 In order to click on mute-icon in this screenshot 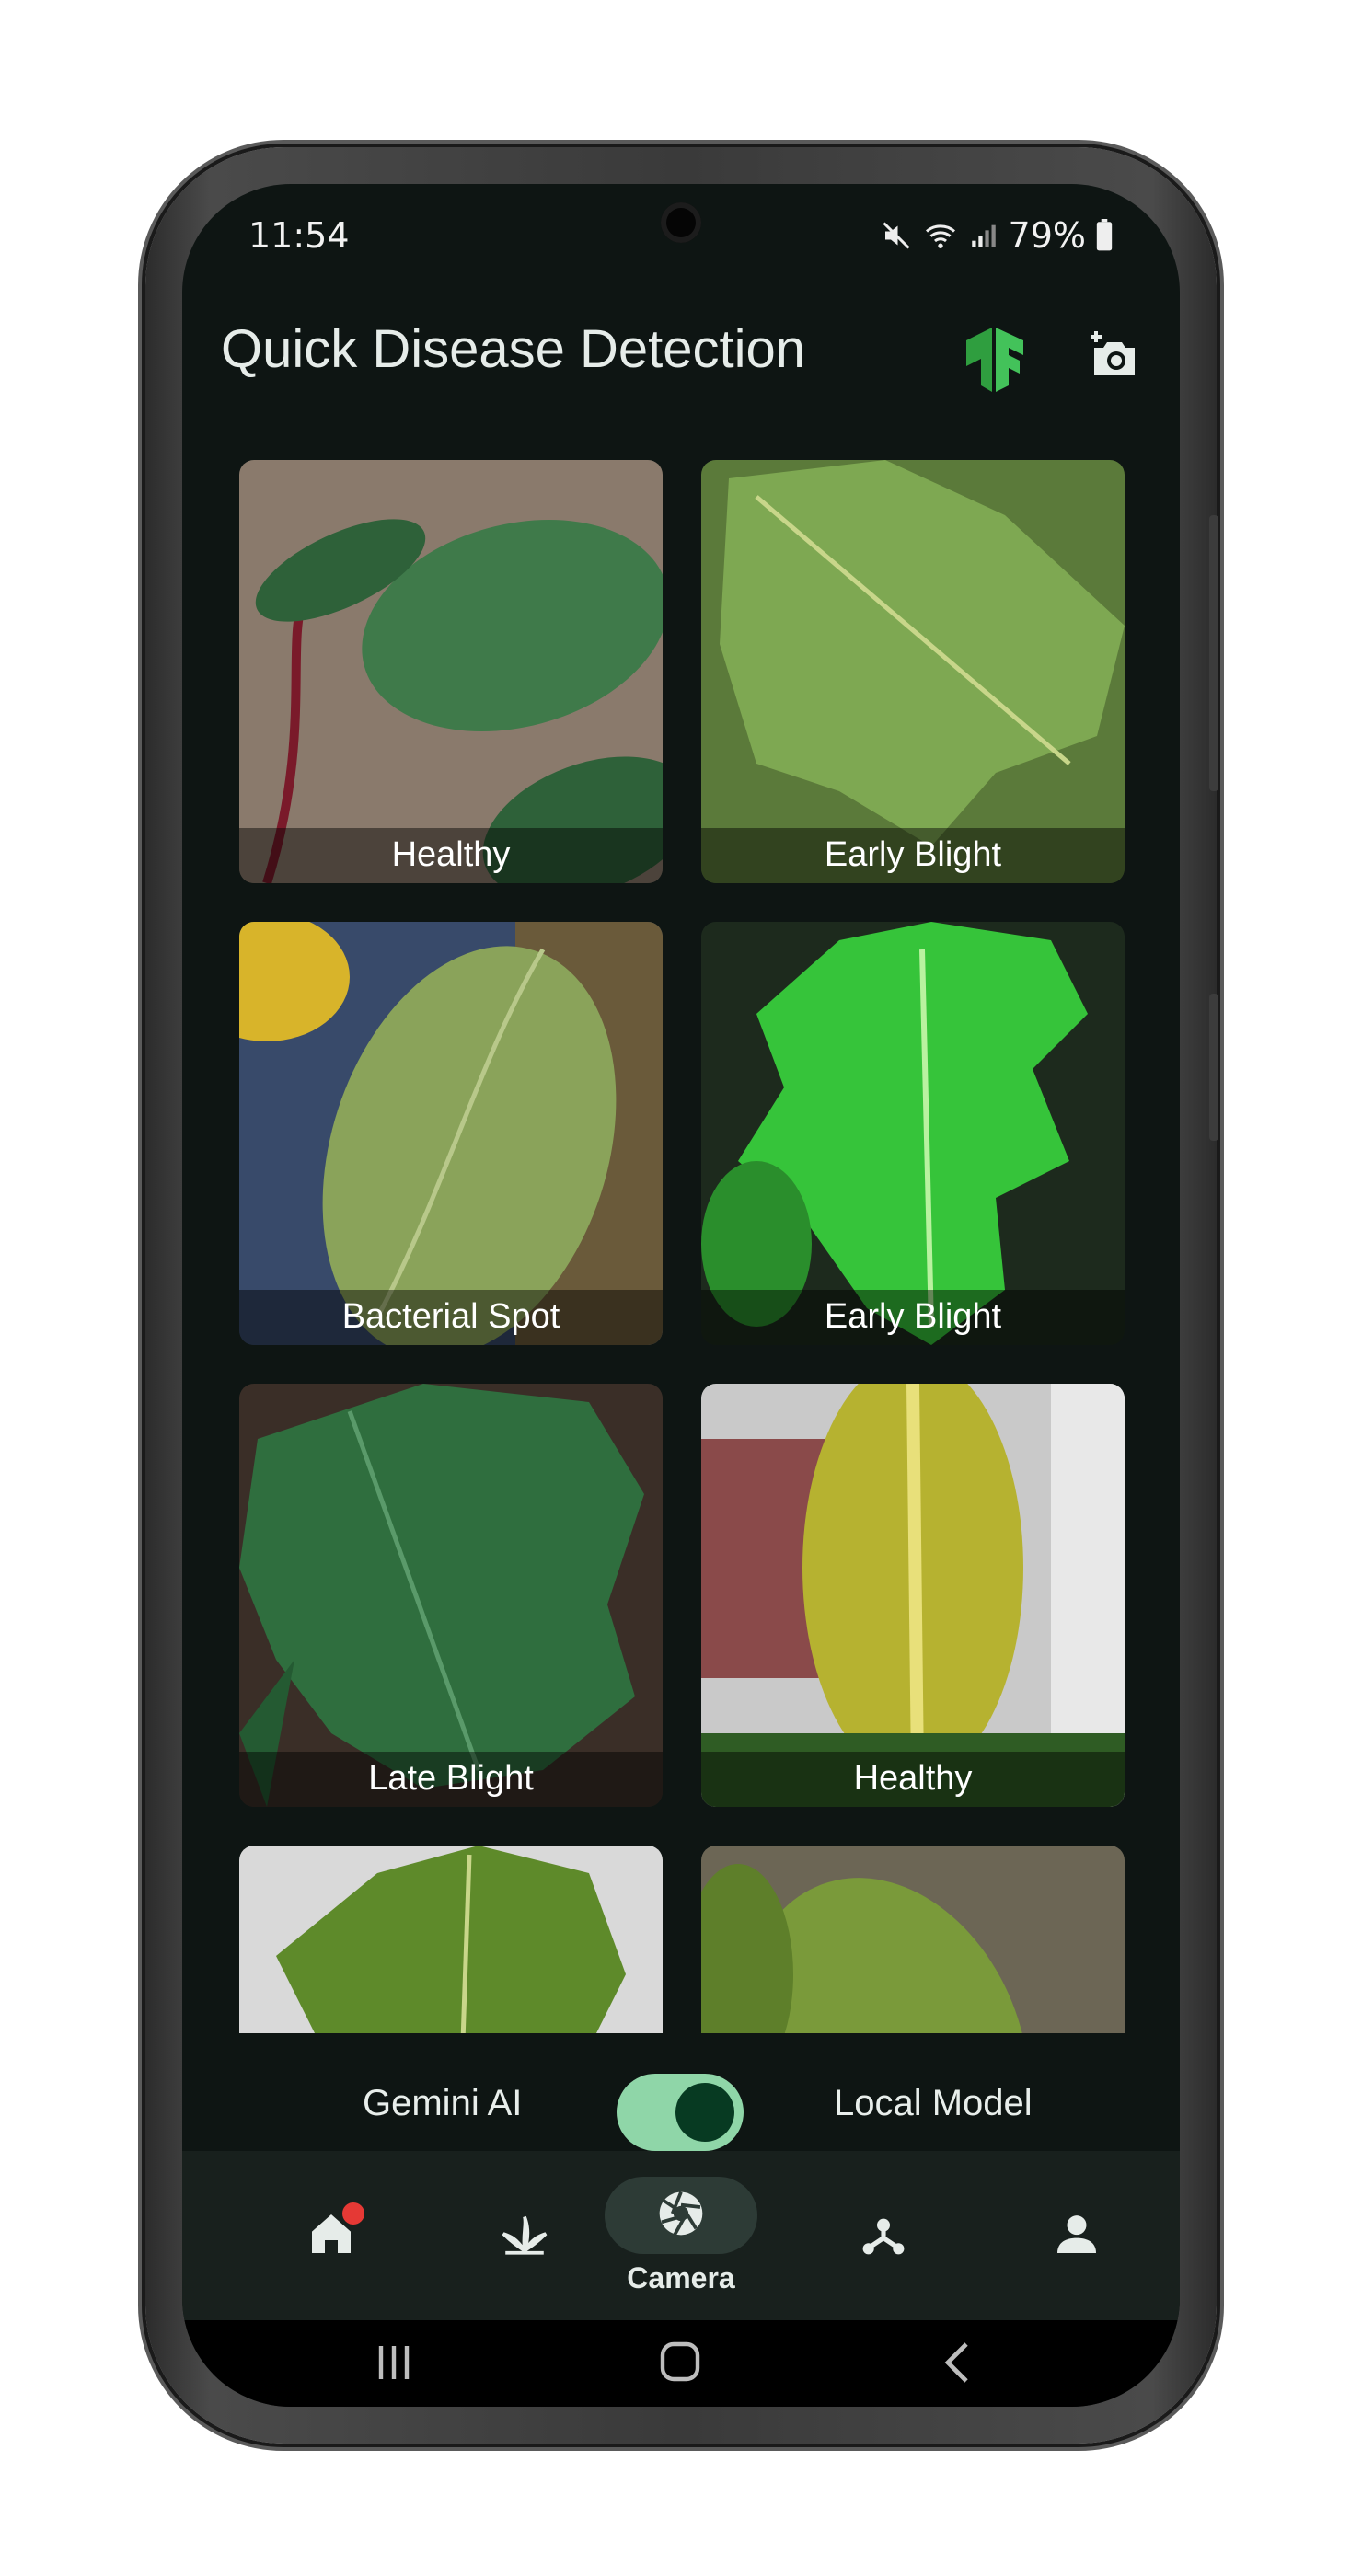, I will do `click(896, 235)`.